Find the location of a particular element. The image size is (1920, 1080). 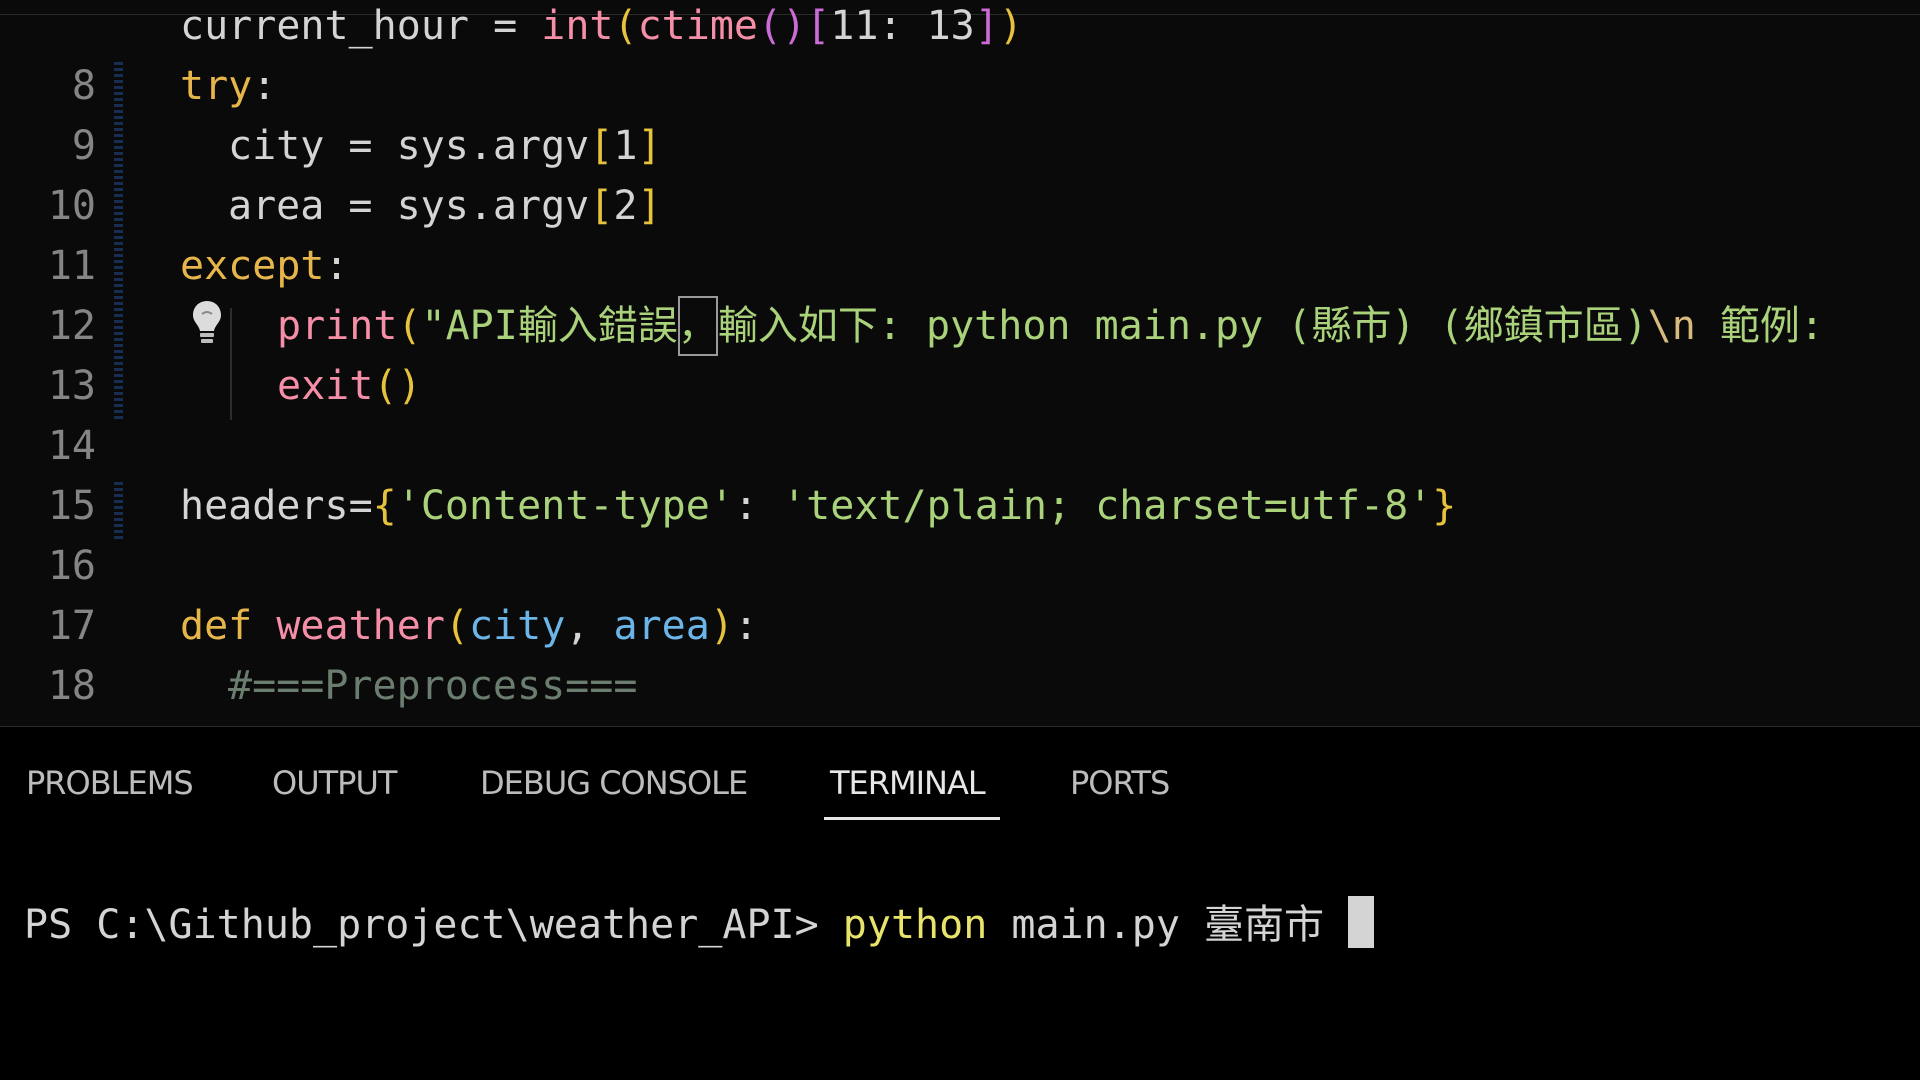

code-content: def weather(city, area): is located at coordinates (469, 626).